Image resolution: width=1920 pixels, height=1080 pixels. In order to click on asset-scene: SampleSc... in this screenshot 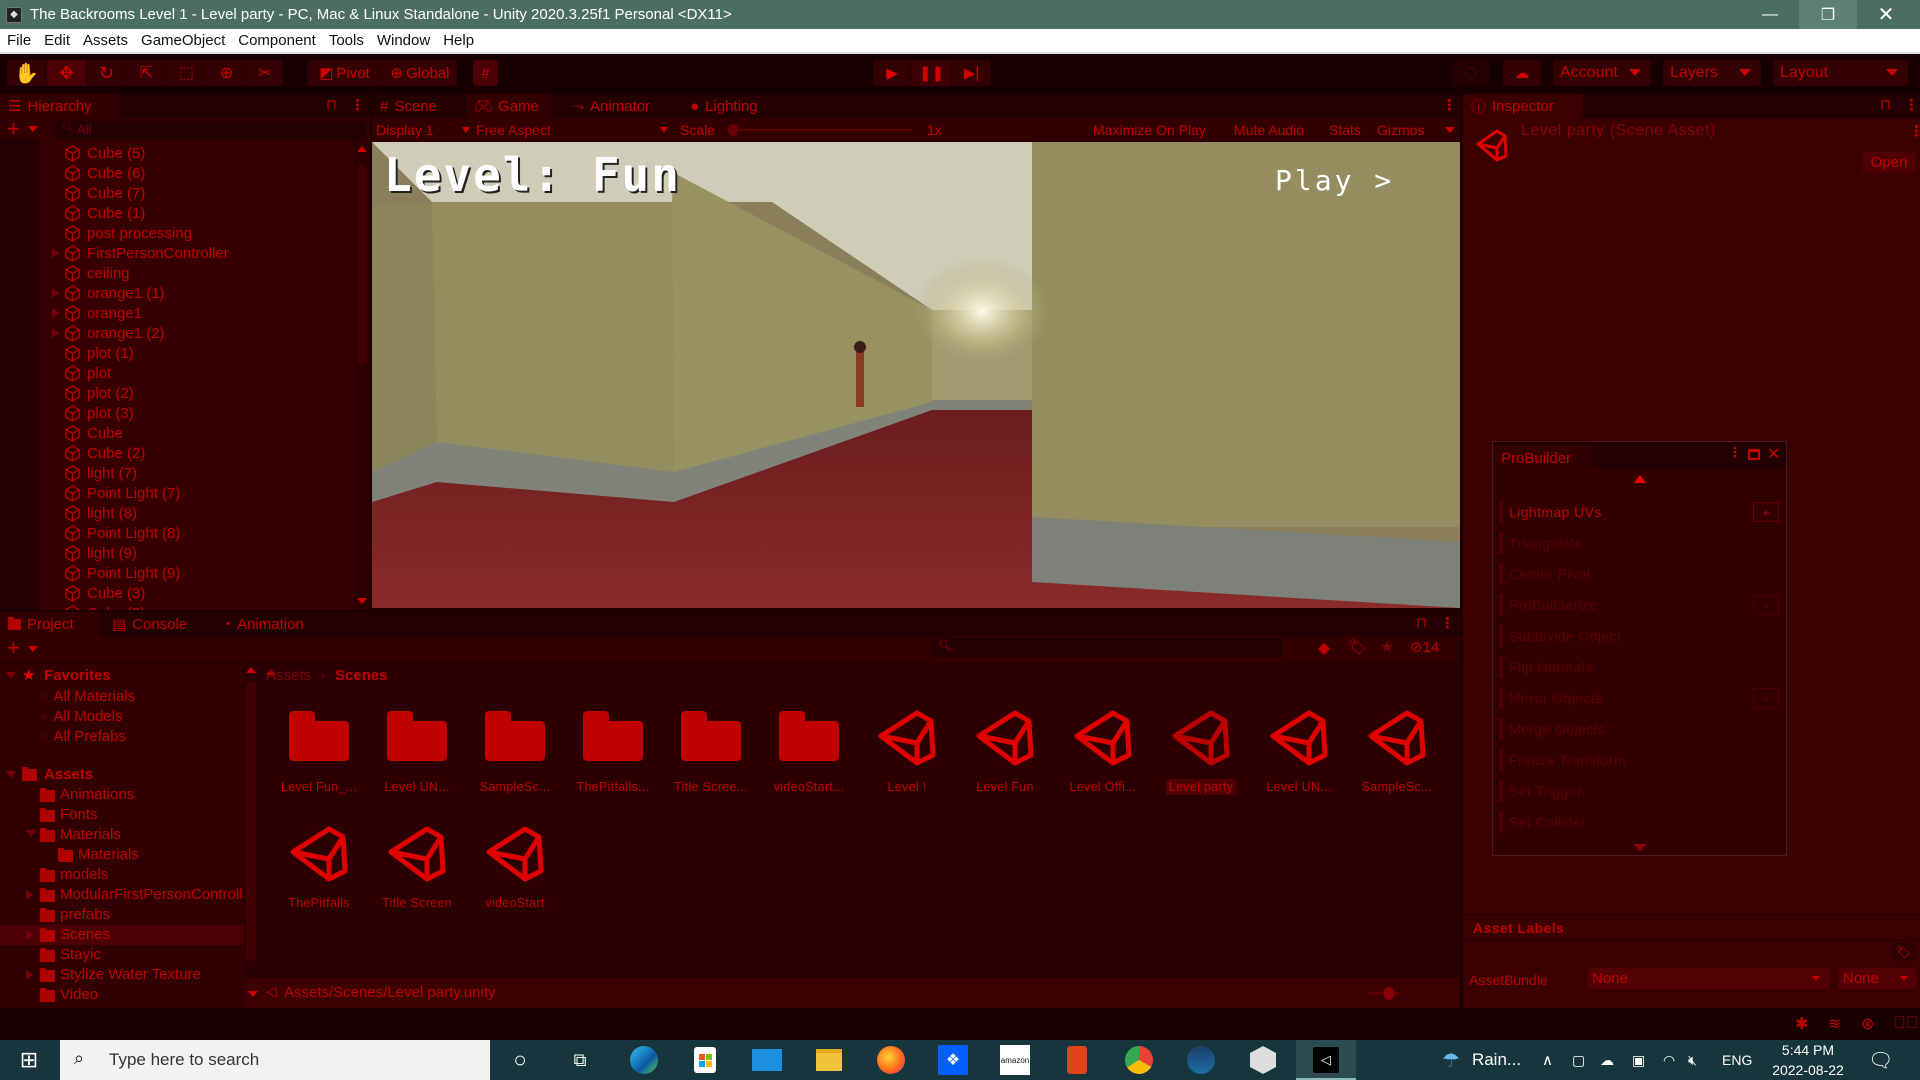, I will do `click(1397, 749)`.